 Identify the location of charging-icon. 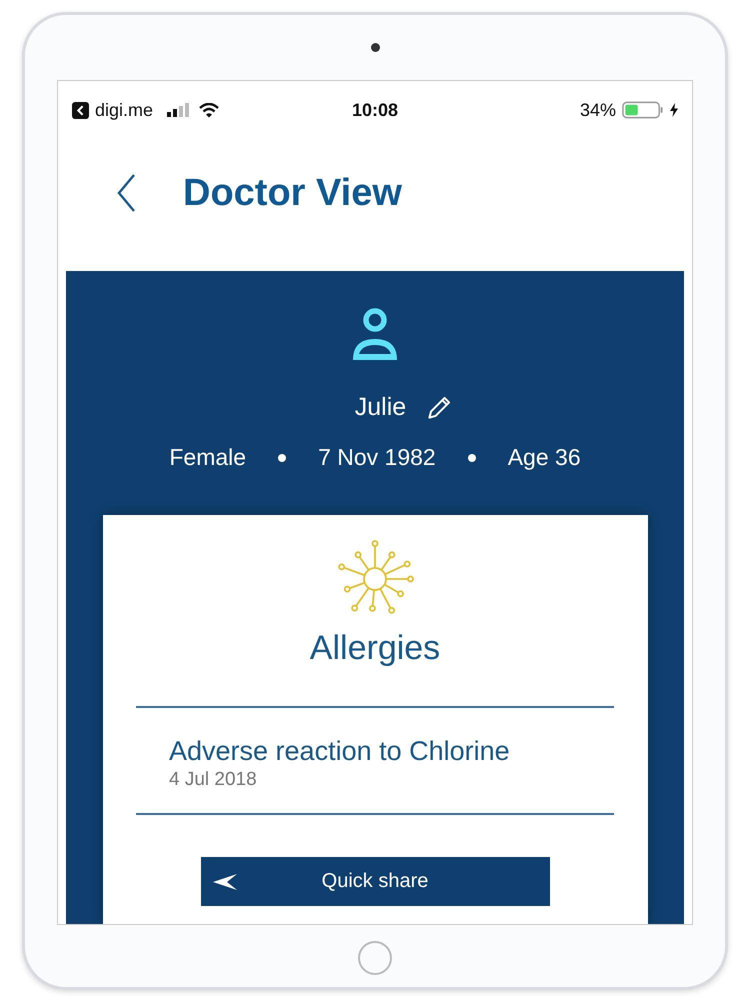
(674, 110).